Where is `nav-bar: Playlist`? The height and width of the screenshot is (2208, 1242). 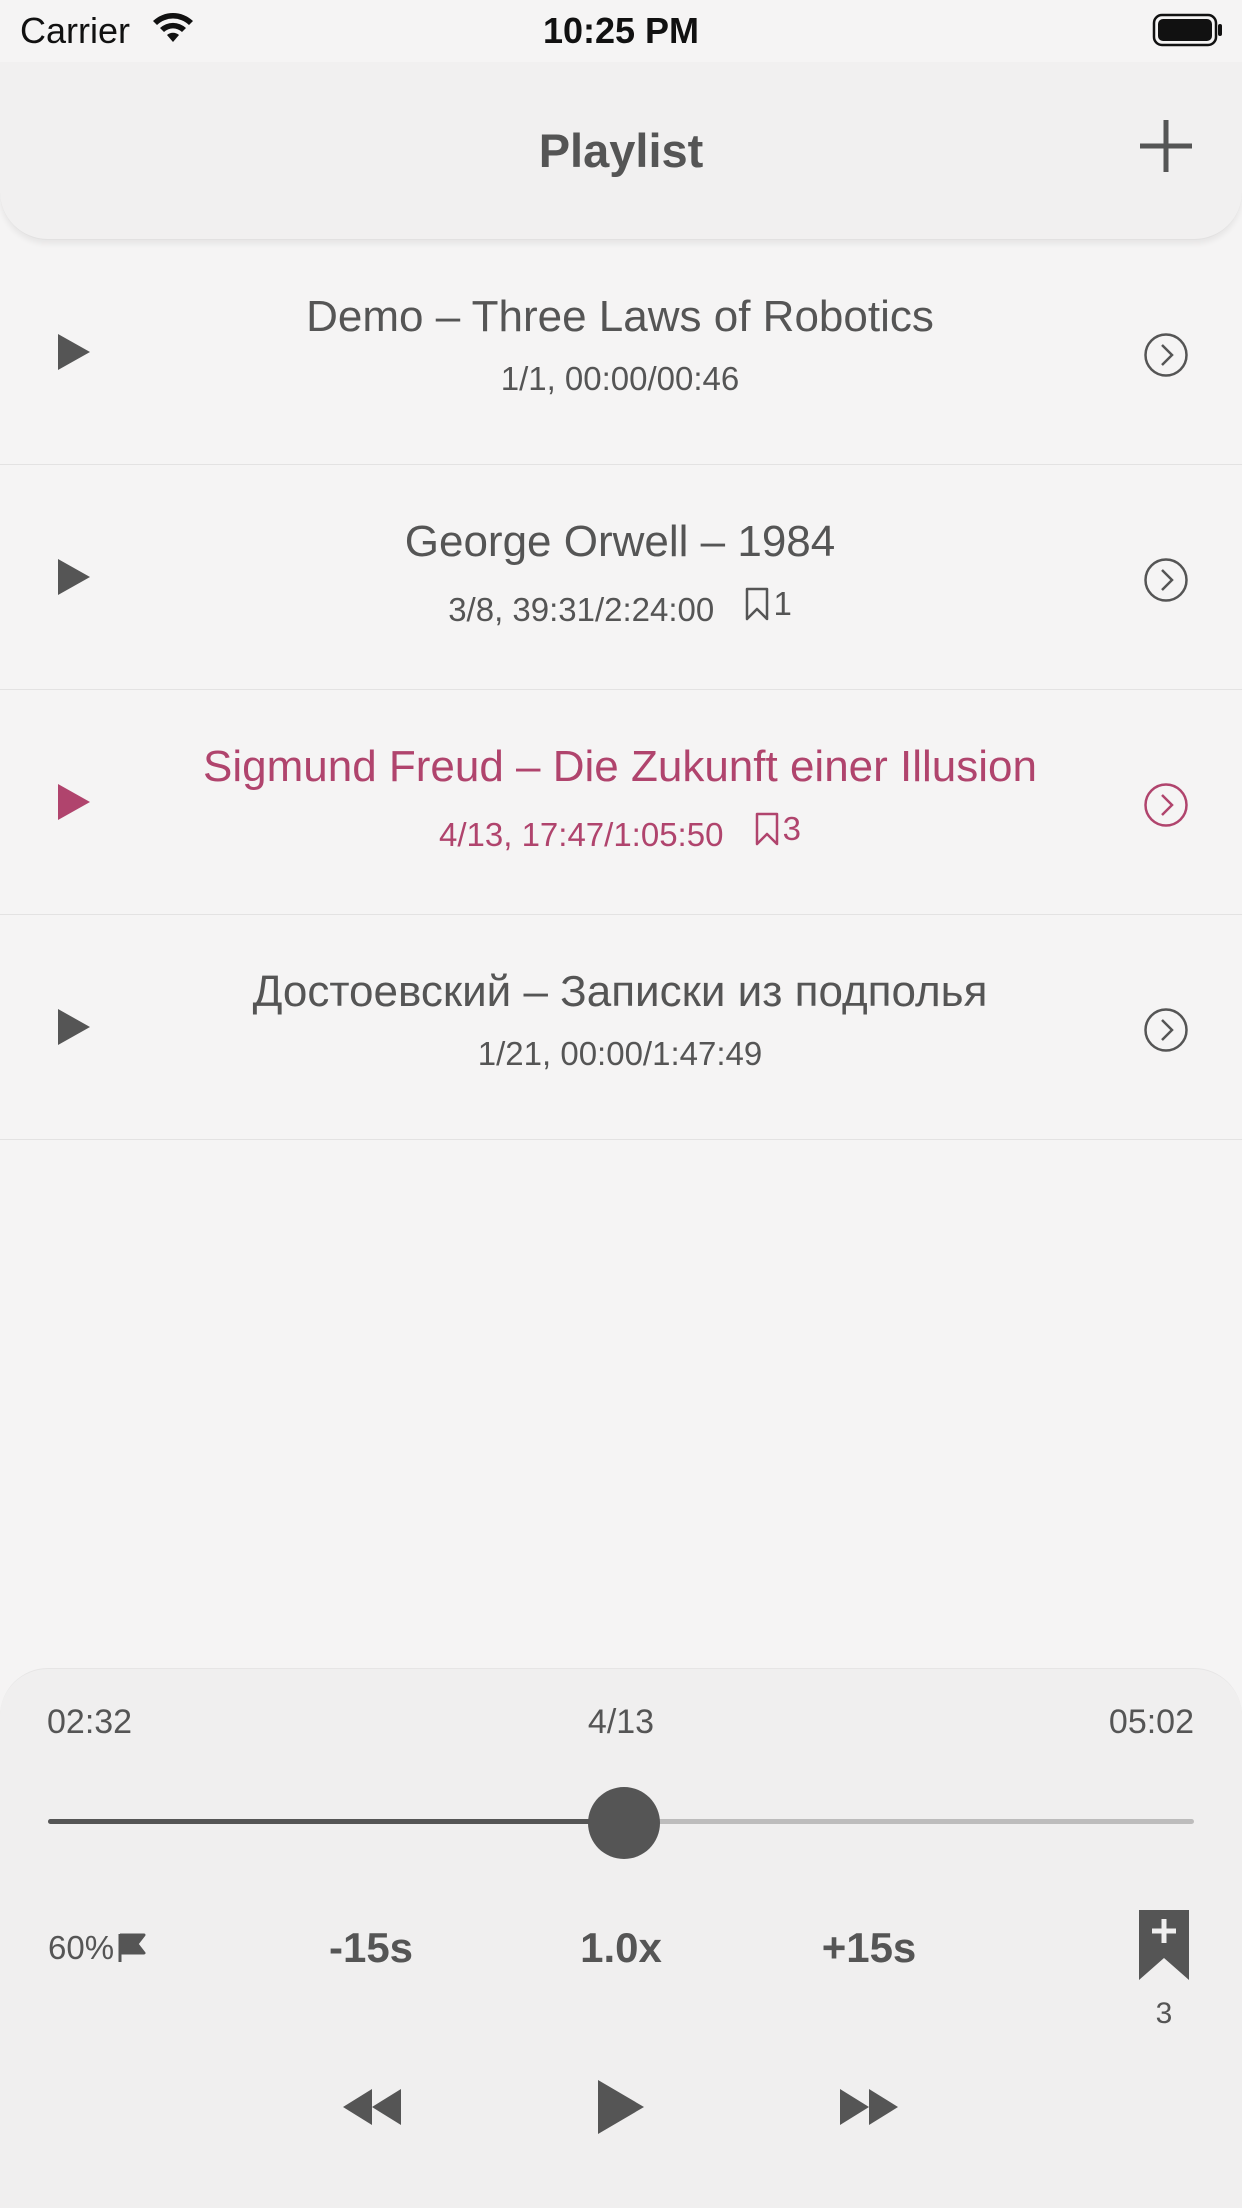 nav-bar: Playlist is located at coordinates (621, 151).